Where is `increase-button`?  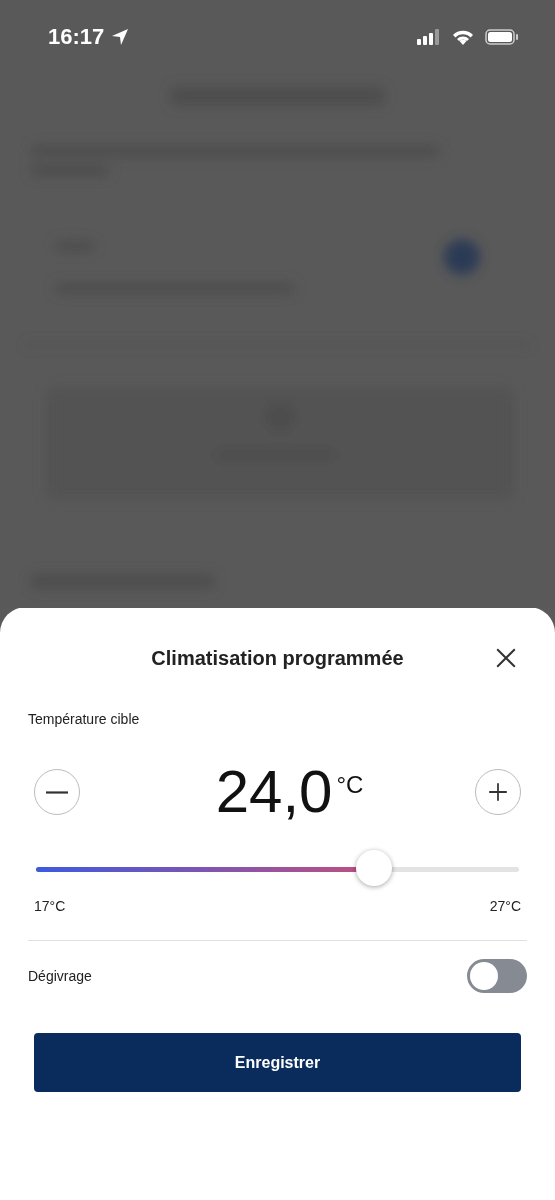
increase-button is located at coordinates (498, 792).